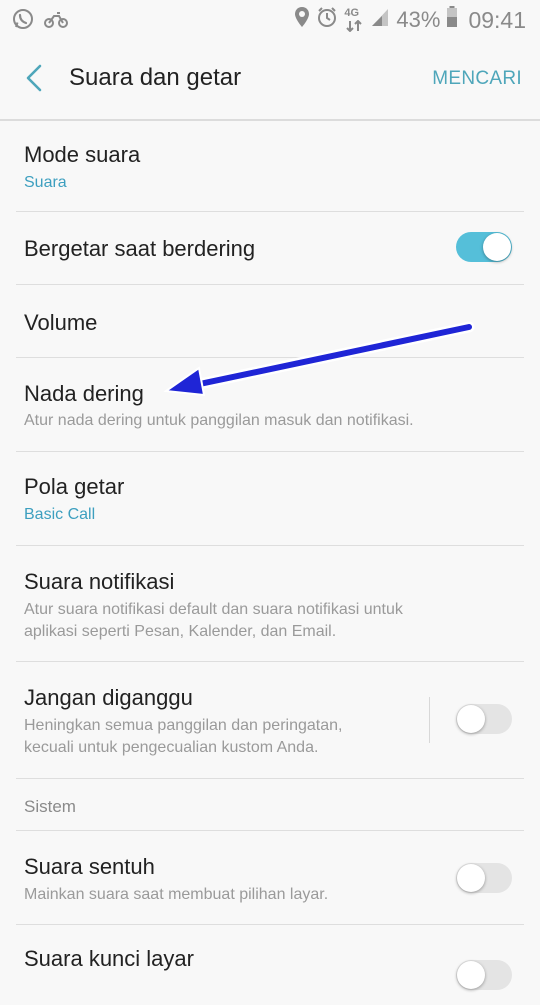 The height and width of the screenshot is (1005, 540). I want to click on setting-mode-suara: Mode suara Suara, so click(270, 166).